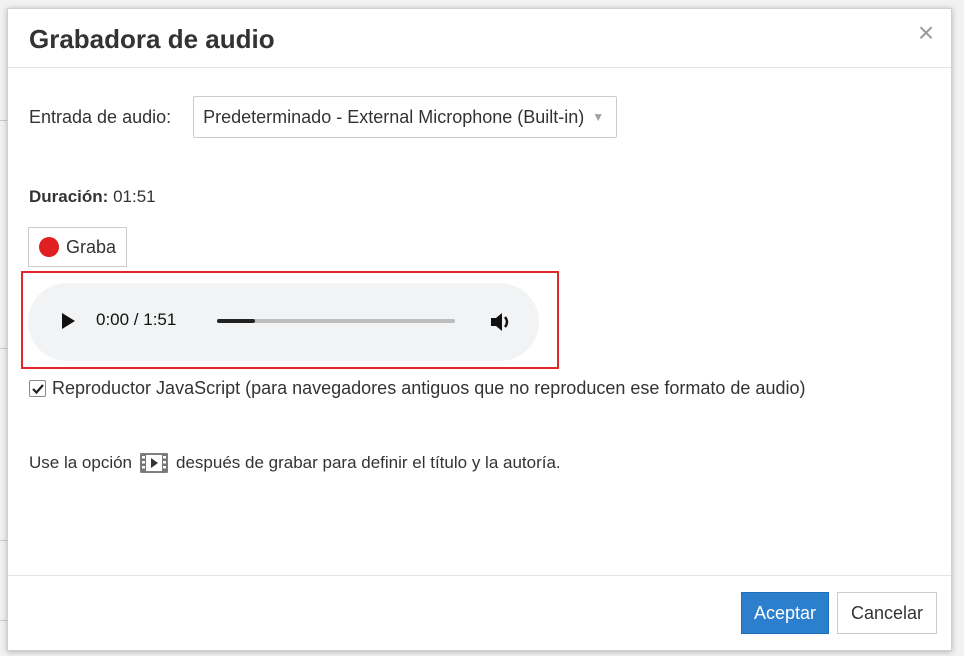 Image resolution: width=964 pixels, height=656 pixels. What do you see at coordinates (887, 613) in the screenshot?
I see `cancel-button: Cancelar` at bounding box center [887, 613].